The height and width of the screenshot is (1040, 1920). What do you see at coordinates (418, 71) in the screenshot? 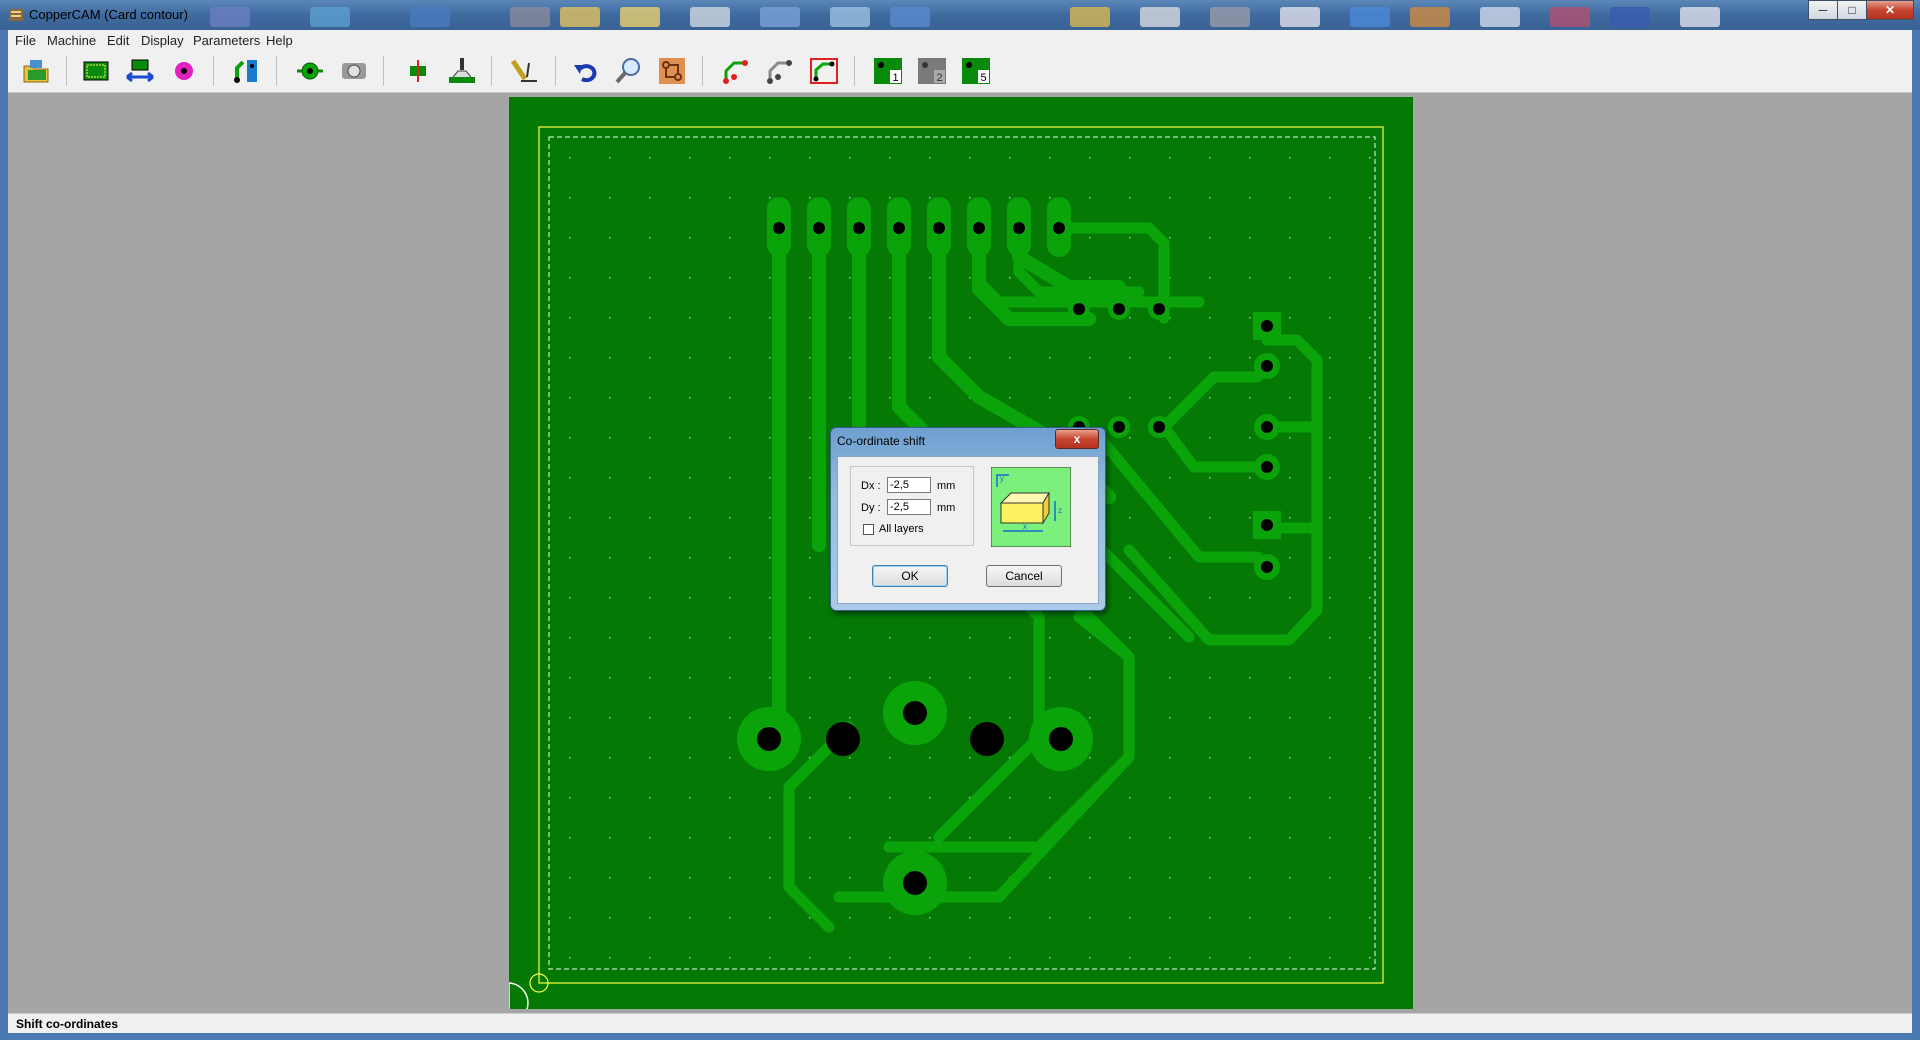
I see `center-button` at bounding box center [418, 71].